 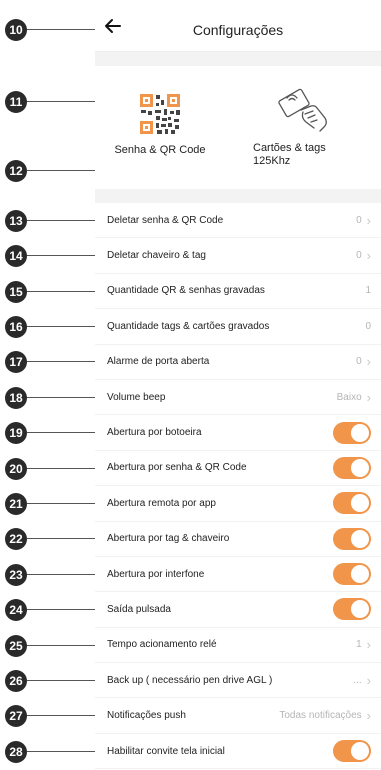 I want to click on cards-tags-tile: Cartões & tags 125Khz, so click(x=313, y=125).